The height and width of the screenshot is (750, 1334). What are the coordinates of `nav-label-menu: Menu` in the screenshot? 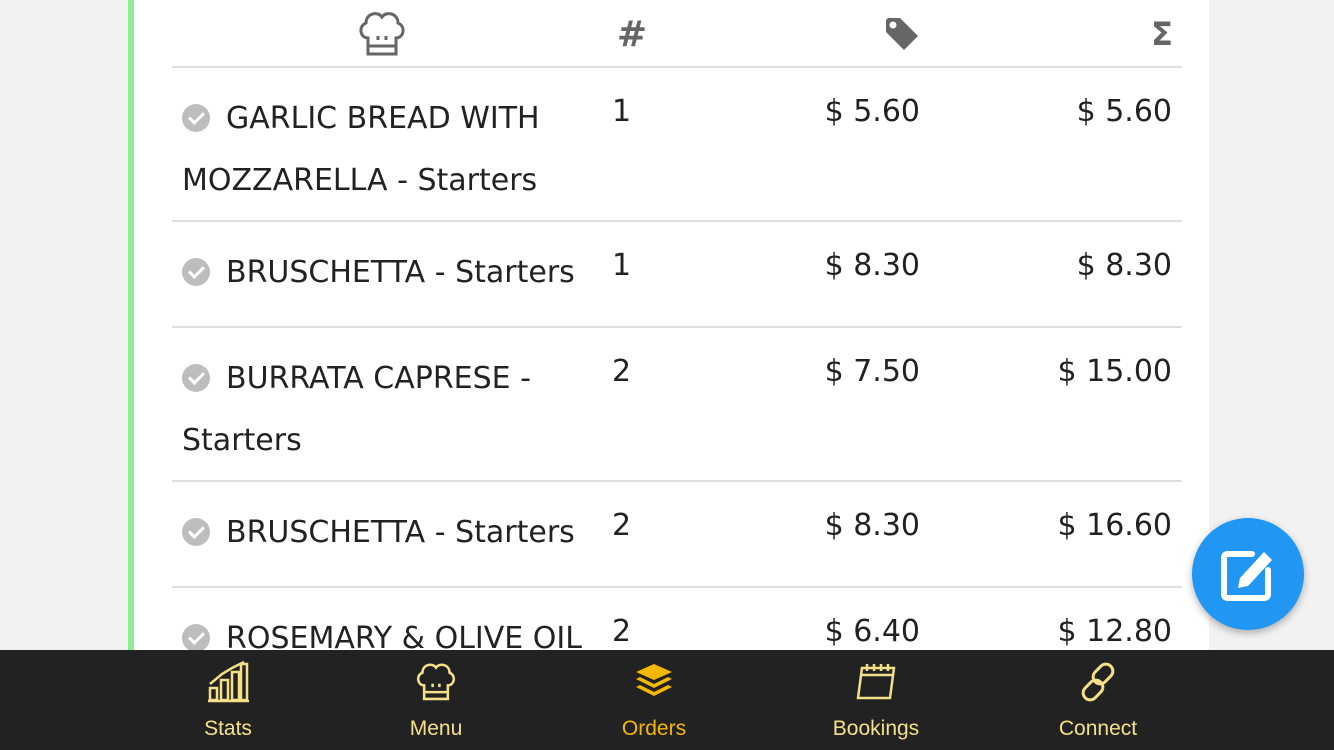 It's located at (436, 728).